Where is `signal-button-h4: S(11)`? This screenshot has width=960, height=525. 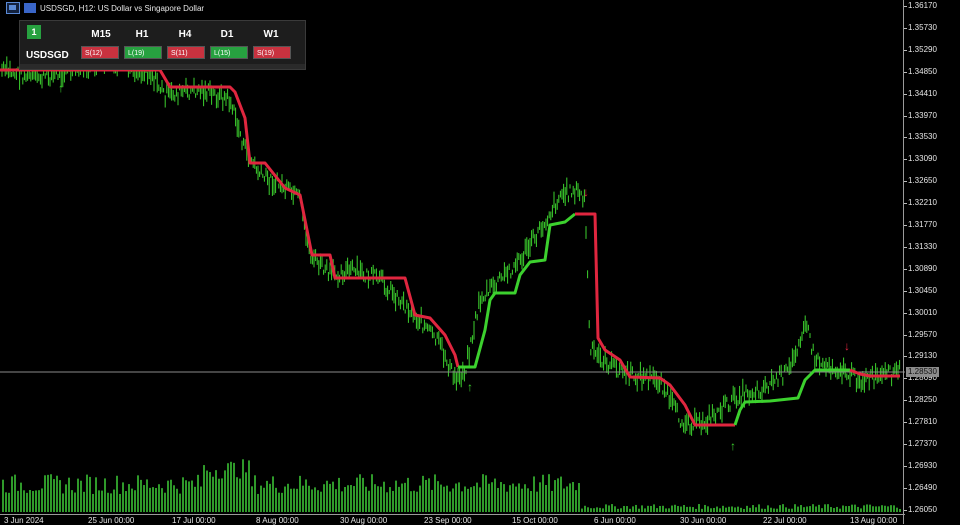
signal-button-h4: S(11) is located at coordinates (186, 52).